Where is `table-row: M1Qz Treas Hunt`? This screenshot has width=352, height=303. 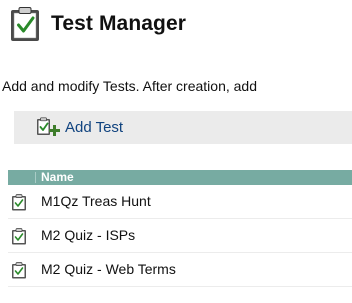
table-row: M1Qz Treas Hunt is located at coordinates (180, 202).